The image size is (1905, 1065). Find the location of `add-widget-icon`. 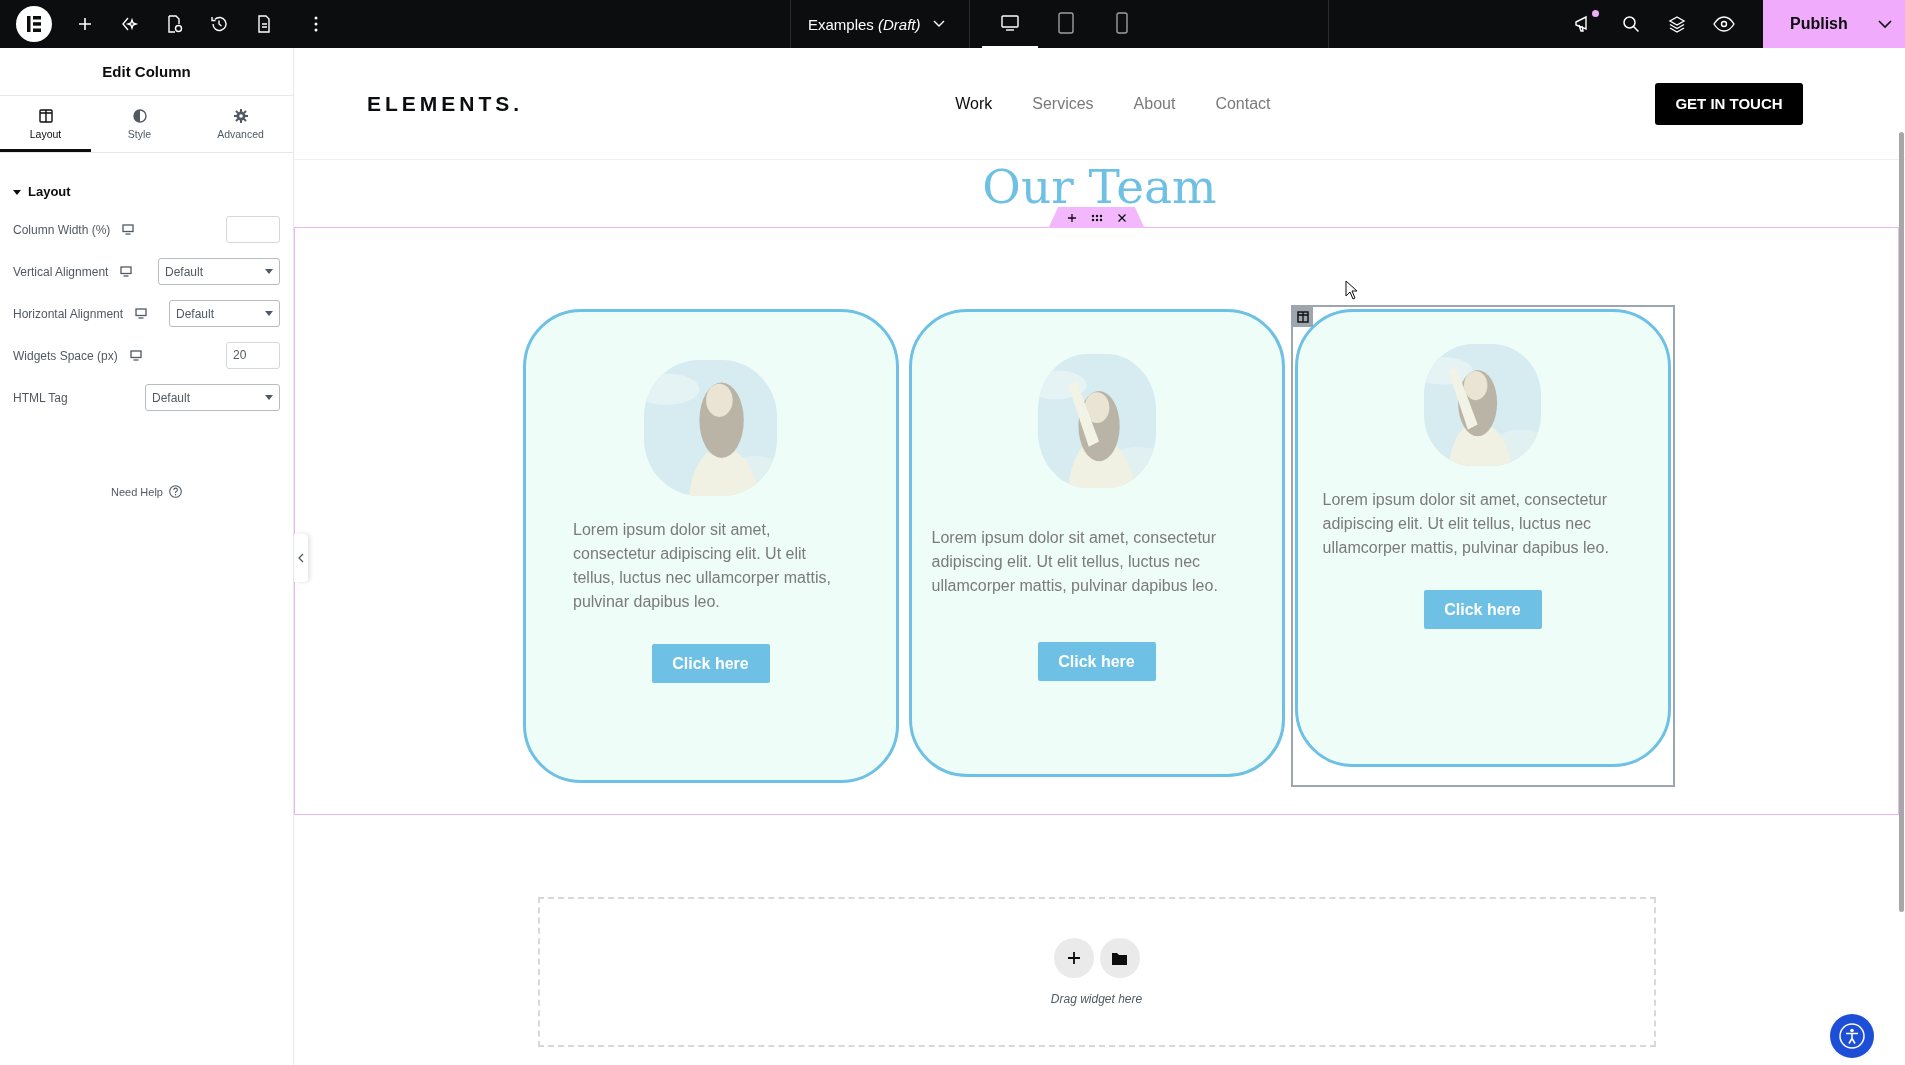

add-widget-icon is located at coordinates (1073, 958).